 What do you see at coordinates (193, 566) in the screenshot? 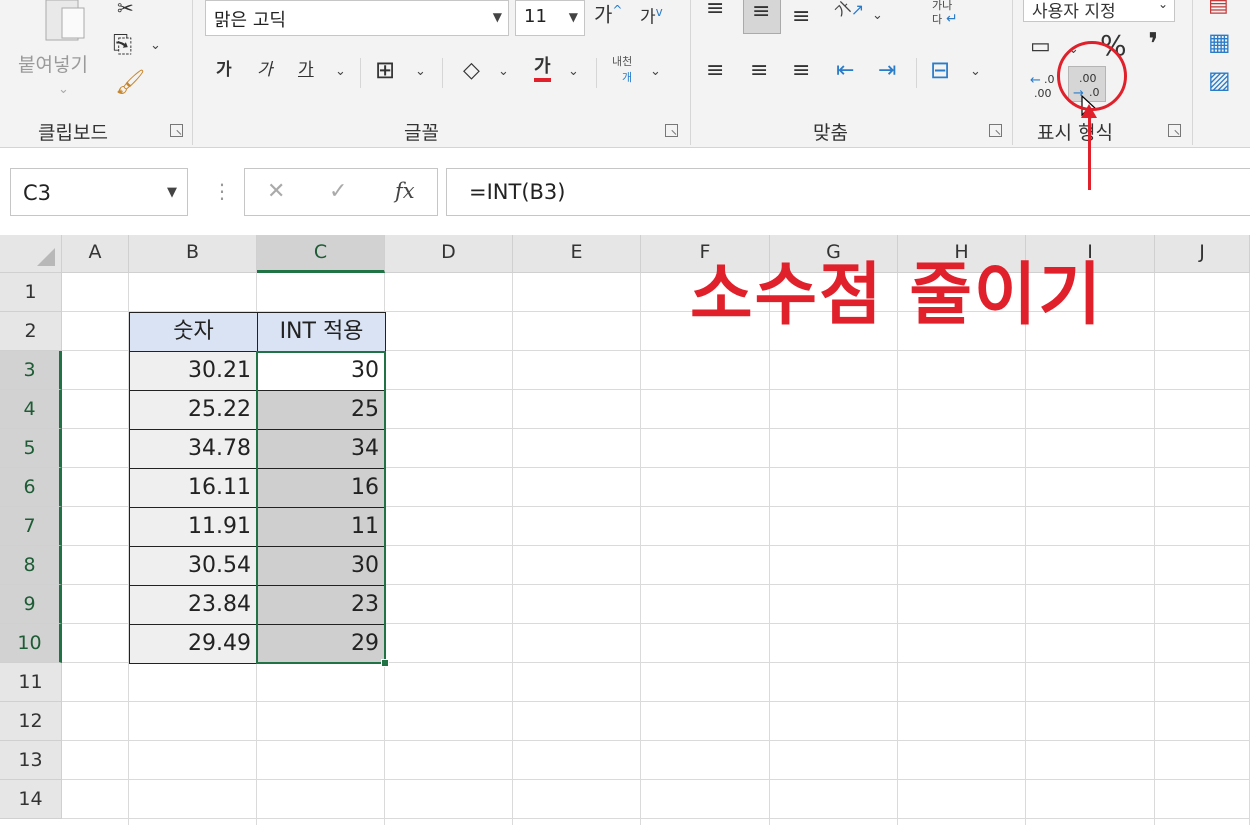
I see `cell-b8: 30.54` at bounding box center [193, 566].